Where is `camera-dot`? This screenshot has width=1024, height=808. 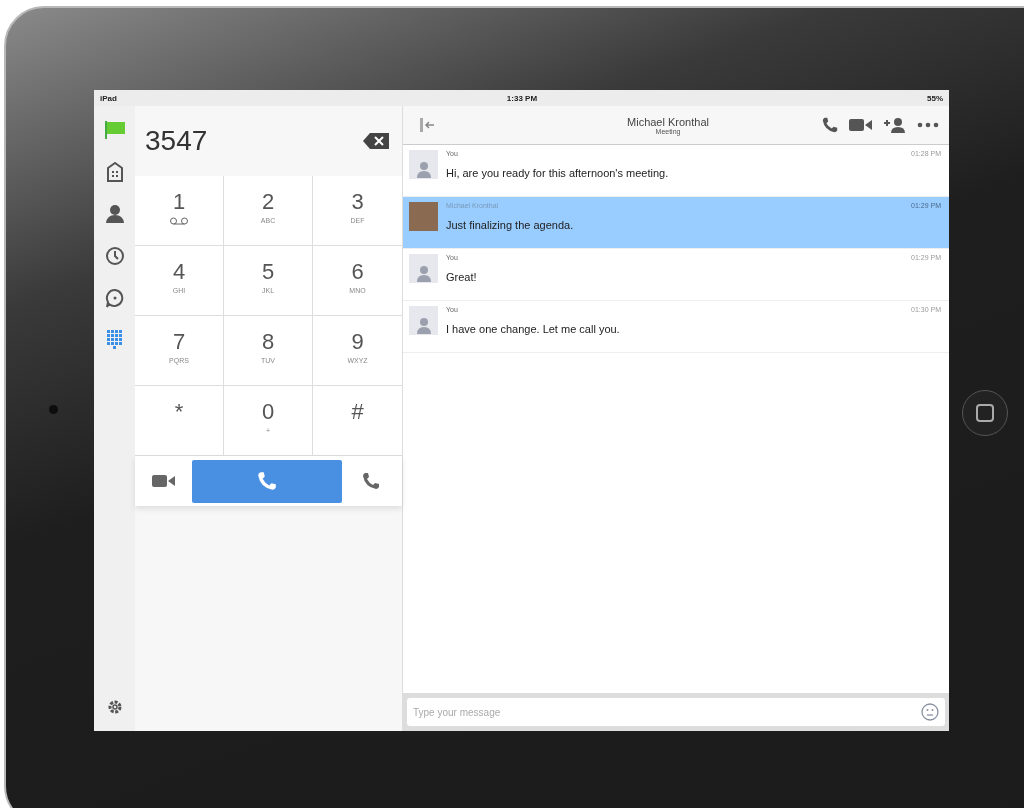 camera-dot is located at coordinates (53, 409).